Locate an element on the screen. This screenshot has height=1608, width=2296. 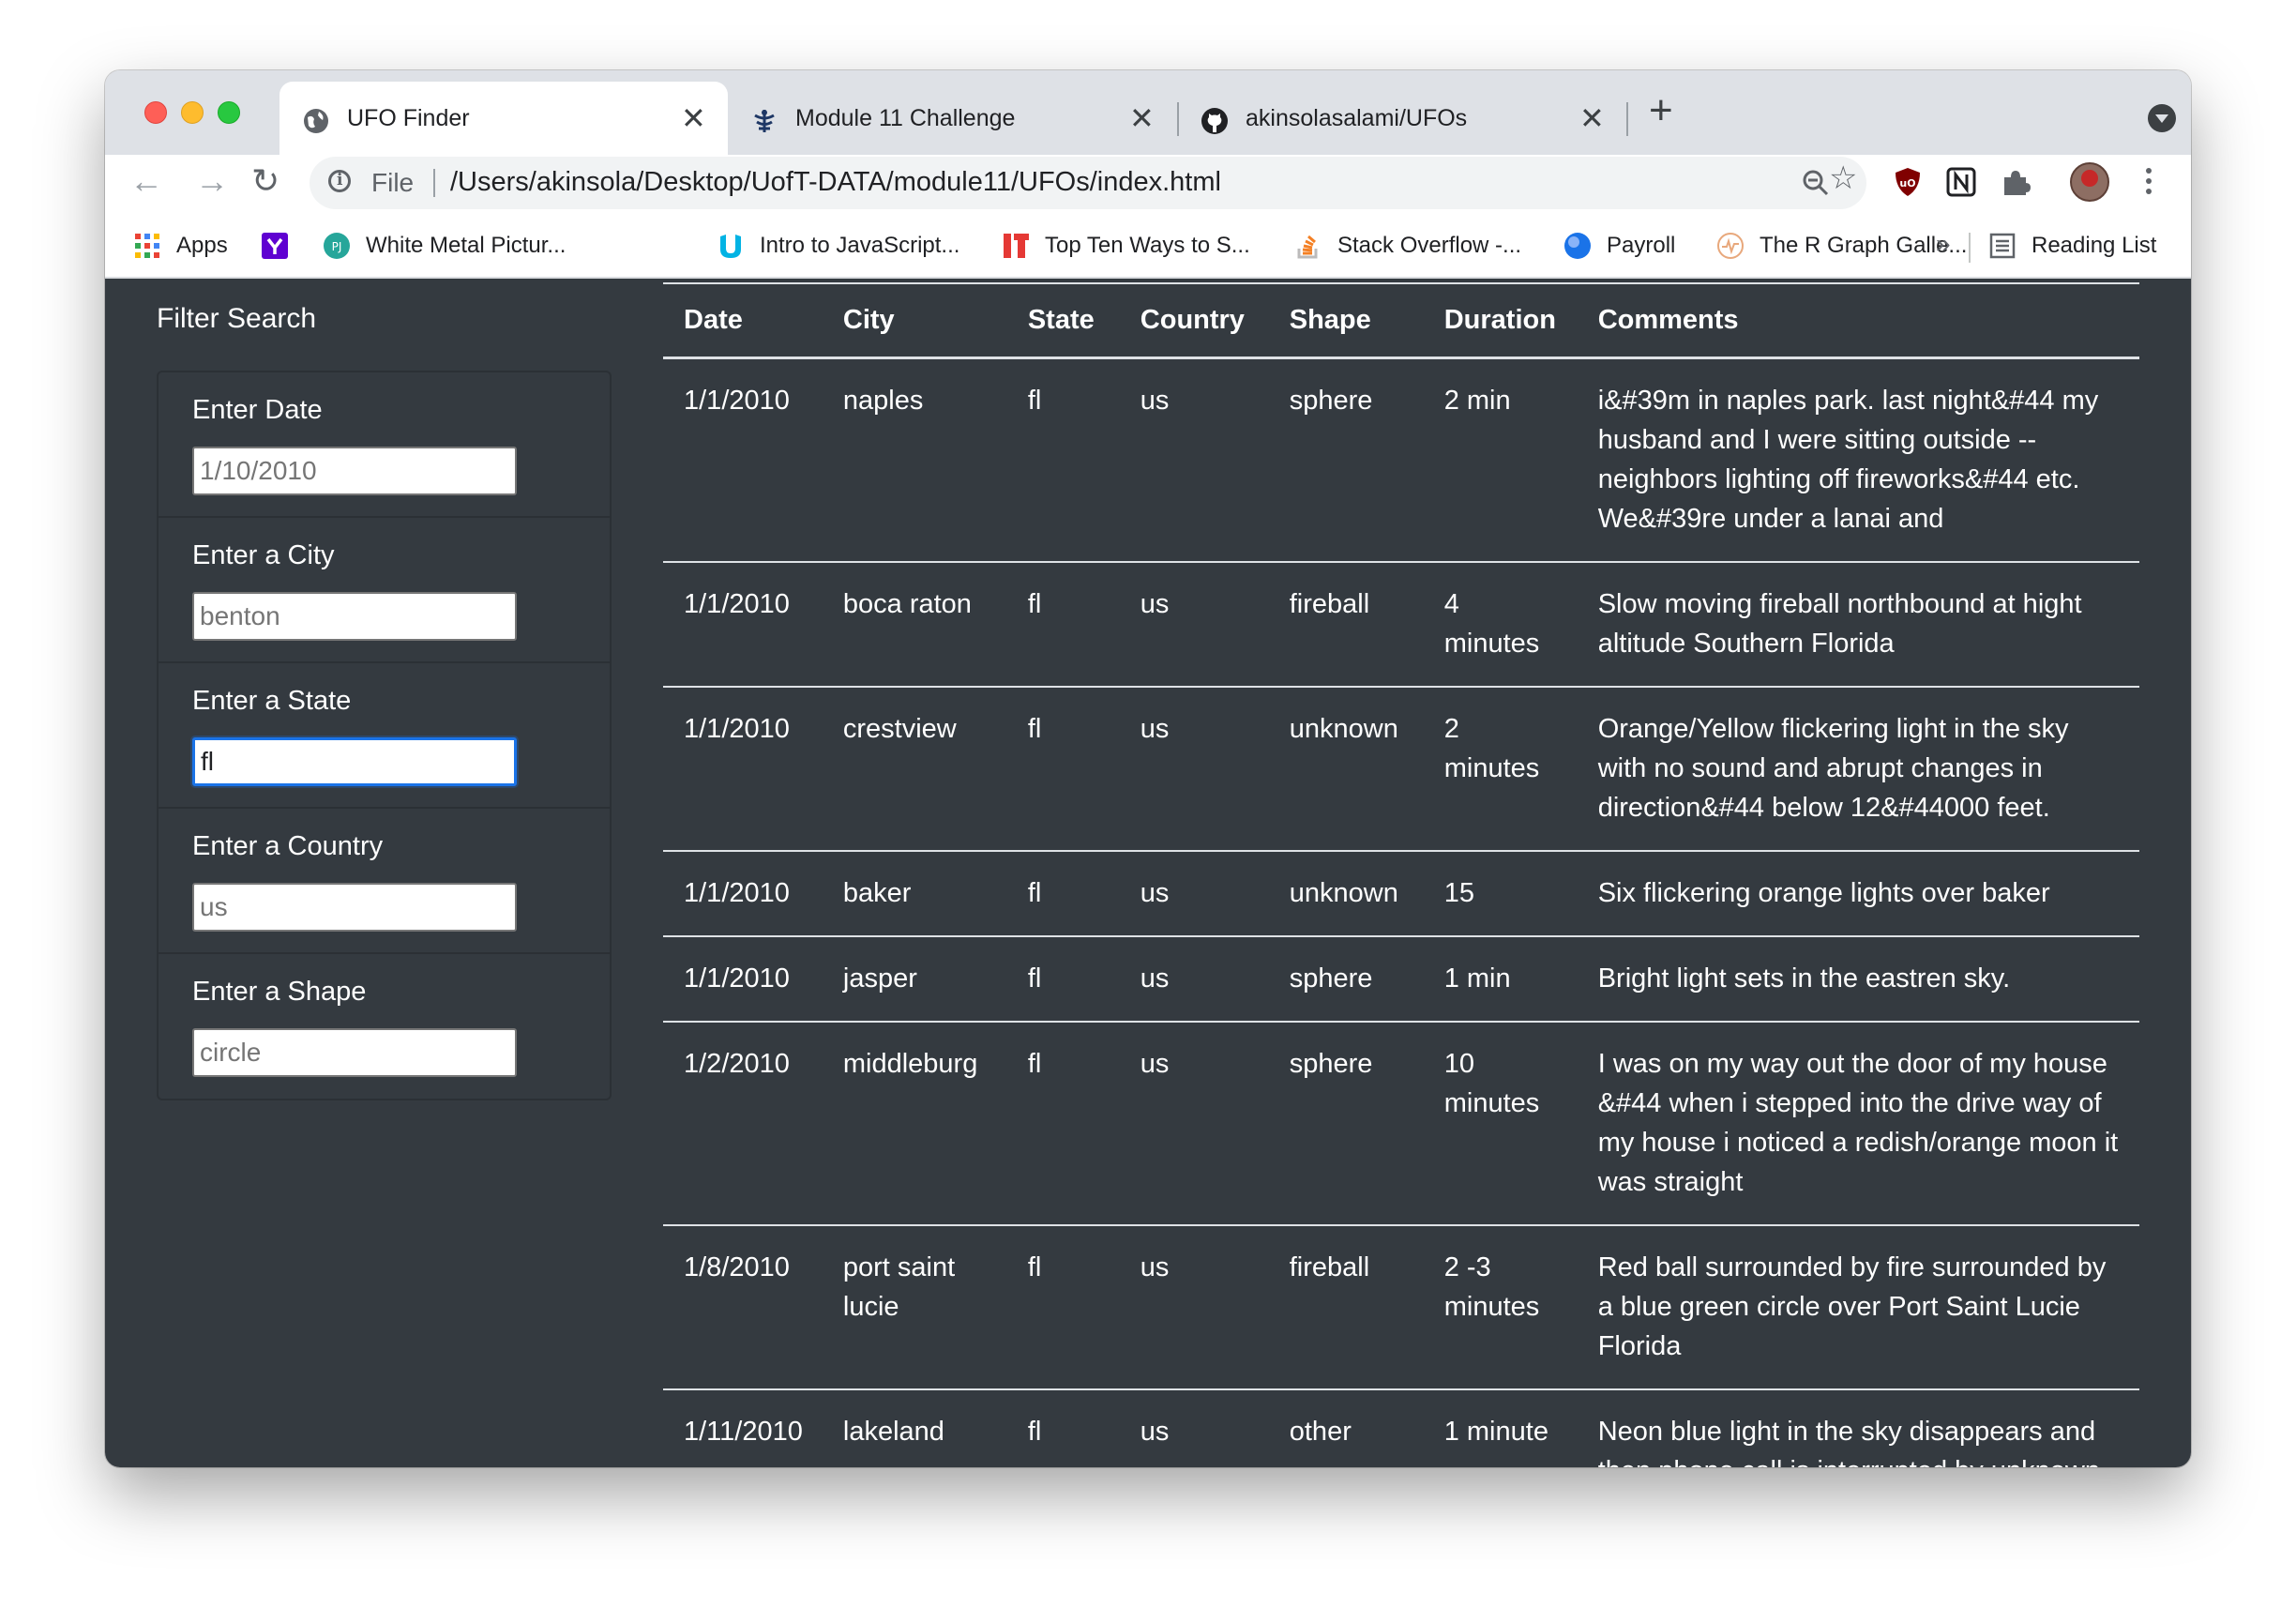
reading-list-button: Reading List is located at coordinates (2072, 246).